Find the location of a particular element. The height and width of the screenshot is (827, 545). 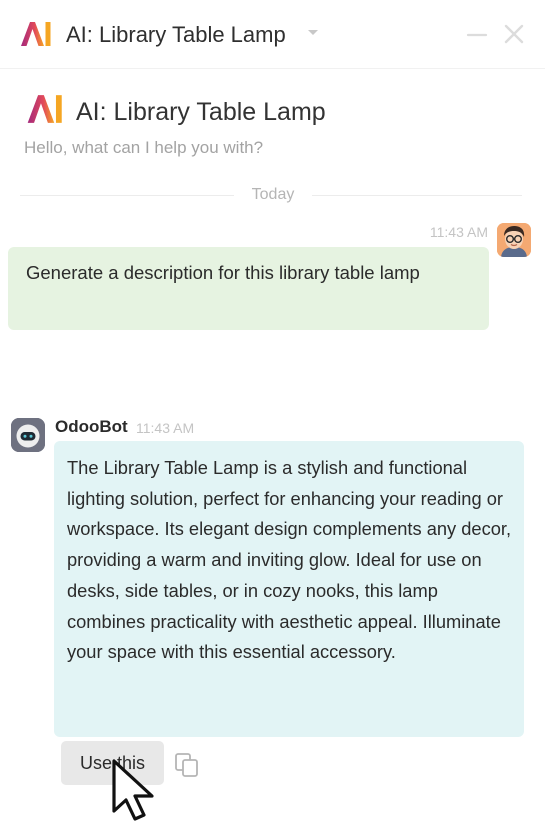

date-separator: Today is located at coordinates (273, 194).